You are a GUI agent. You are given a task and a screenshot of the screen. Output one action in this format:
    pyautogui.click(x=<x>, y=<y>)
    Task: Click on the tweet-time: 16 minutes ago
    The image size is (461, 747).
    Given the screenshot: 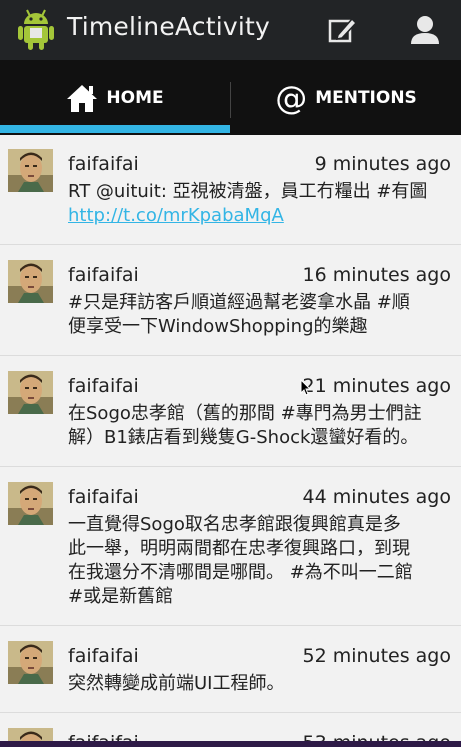 What is the action you would take?
    pyautogui.click(x=377, y=275)
    